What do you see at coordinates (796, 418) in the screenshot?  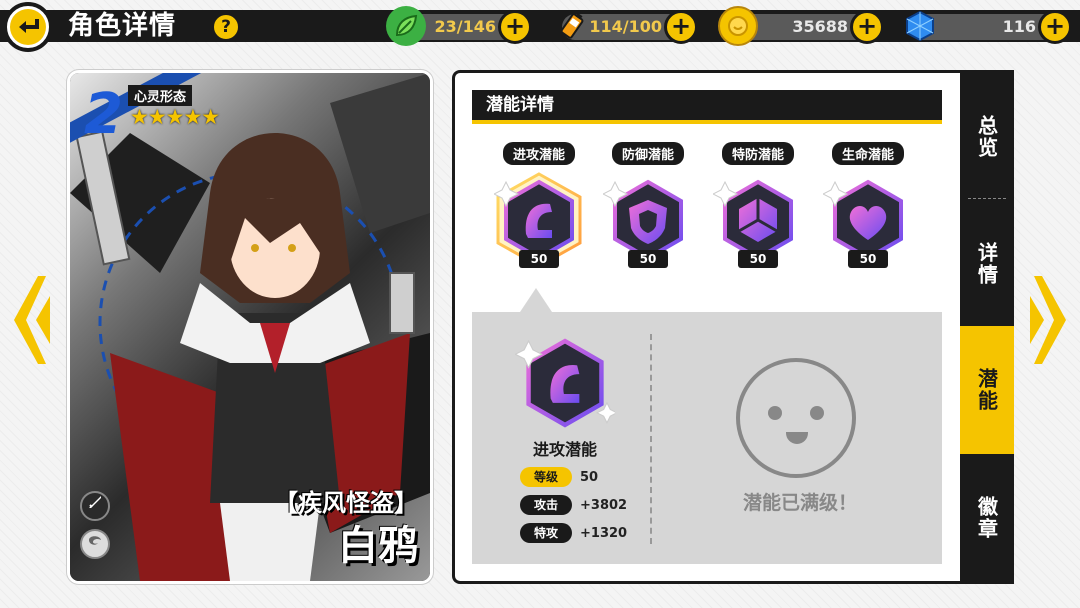 I see `smiley-face-icon` at bounding box center [796, 418].